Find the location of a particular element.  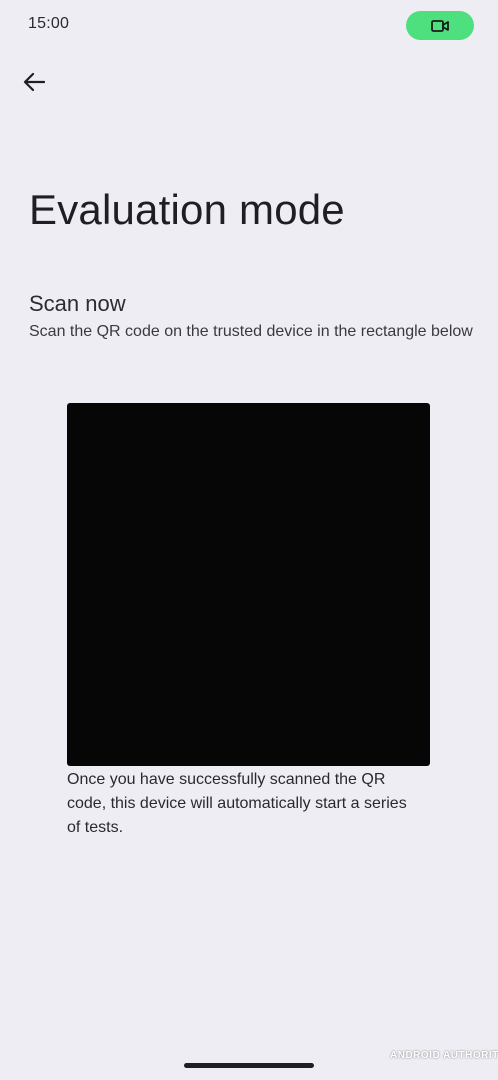

back-button is located at coordinates (34, 84).